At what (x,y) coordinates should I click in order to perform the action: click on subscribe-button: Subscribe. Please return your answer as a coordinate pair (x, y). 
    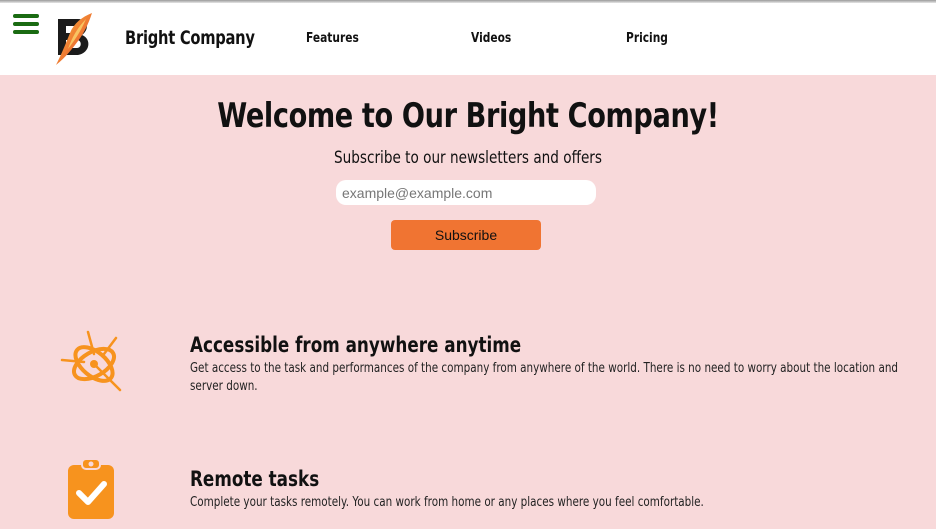
    Looking at the image, I should click on (466, 235).